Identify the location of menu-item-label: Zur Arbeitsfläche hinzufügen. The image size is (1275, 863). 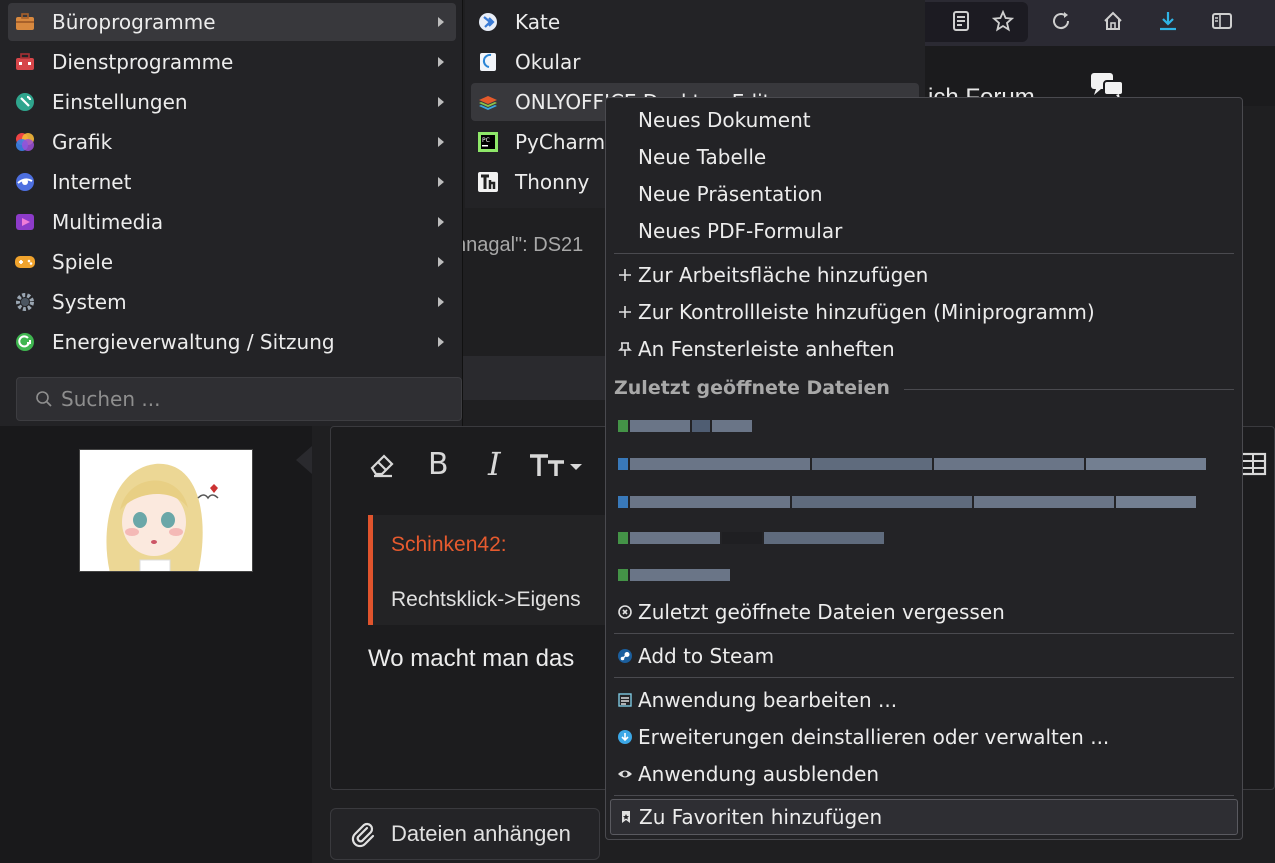
(783, 275).